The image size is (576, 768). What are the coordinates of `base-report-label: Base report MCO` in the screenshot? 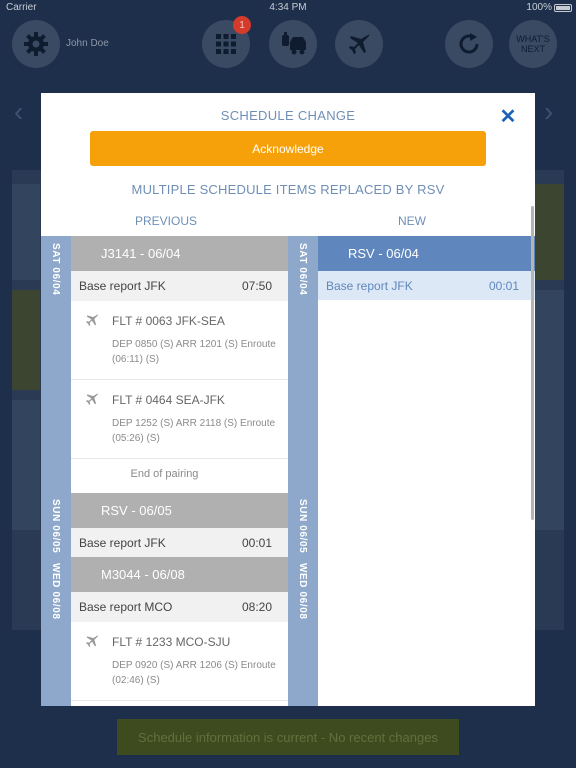 It's located at (126, 607).